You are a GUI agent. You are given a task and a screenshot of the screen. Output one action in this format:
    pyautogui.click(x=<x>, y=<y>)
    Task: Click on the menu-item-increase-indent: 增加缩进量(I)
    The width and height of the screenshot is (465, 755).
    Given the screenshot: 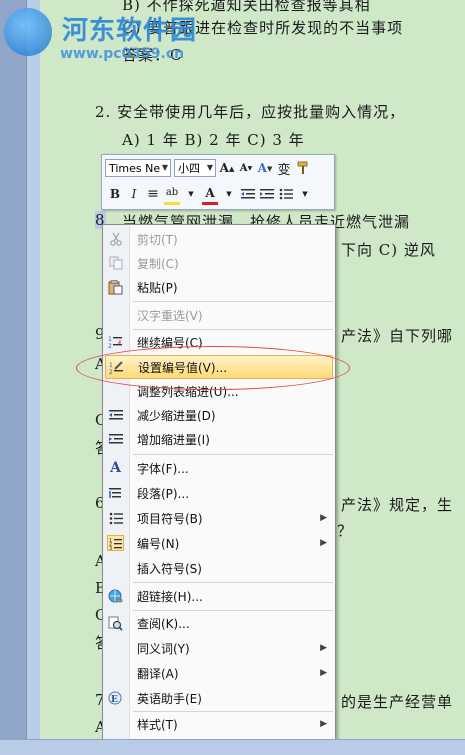 What is the action you would take?
    pyautogui.click(x=219, y=439)
    